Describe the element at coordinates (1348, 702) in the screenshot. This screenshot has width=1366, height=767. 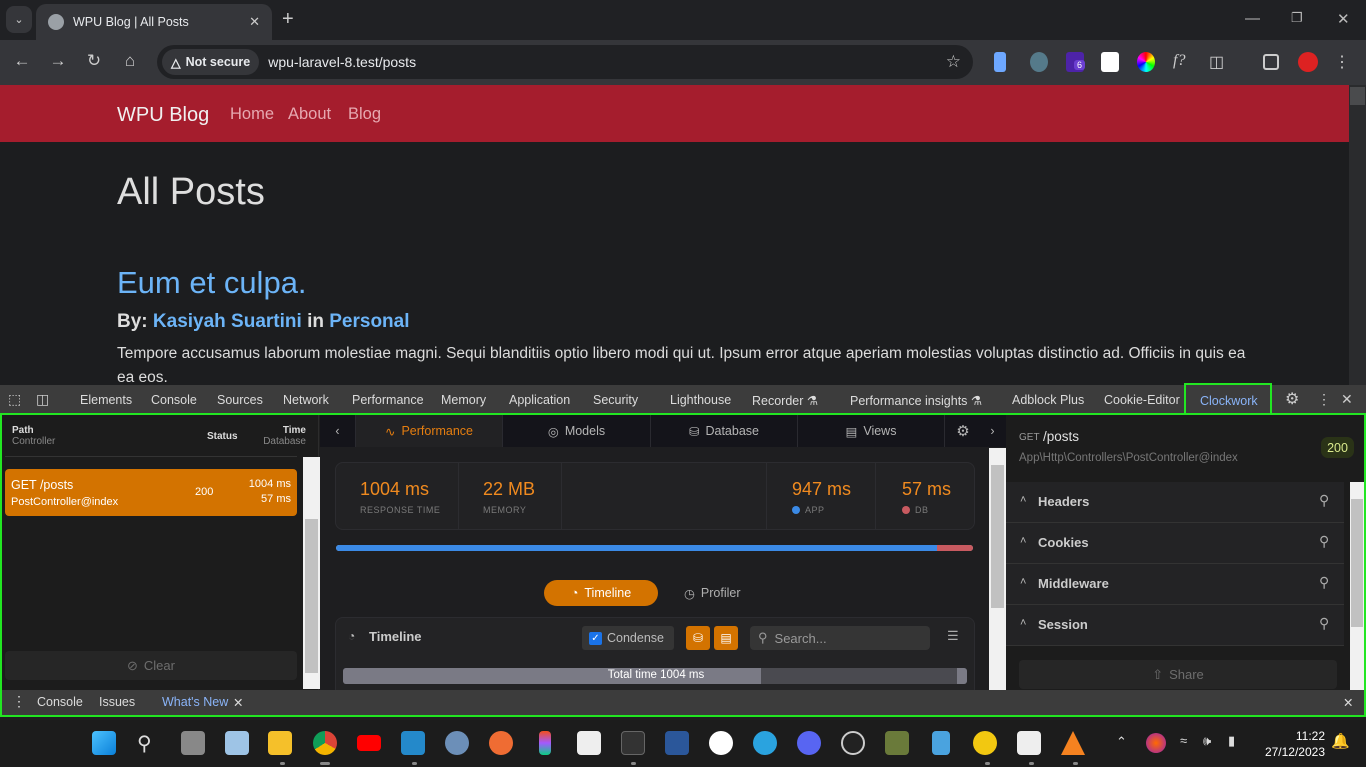
I see `close-drawer-icon: ✕` at that location.